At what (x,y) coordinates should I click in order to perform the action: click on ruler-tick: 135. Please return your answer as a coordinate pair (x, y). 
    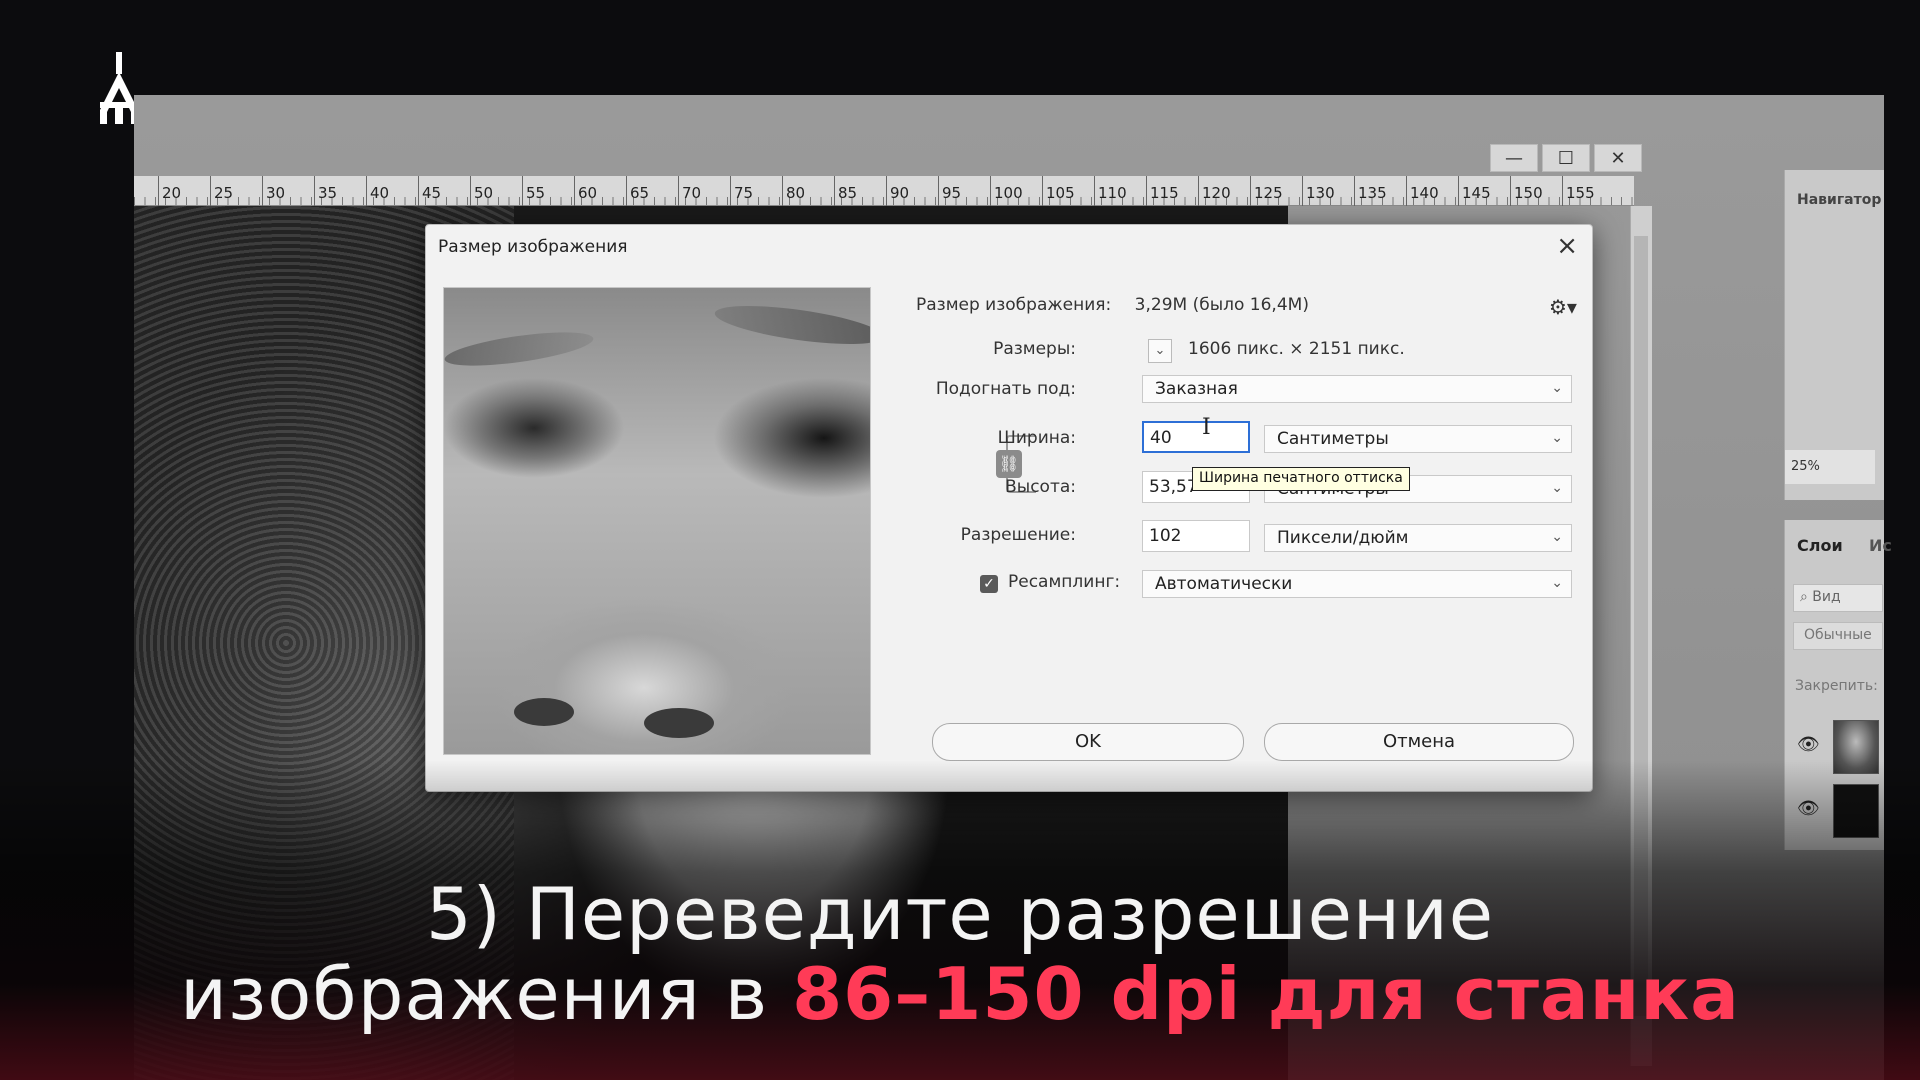
    Looking at the image, I should click on (1370, 191).